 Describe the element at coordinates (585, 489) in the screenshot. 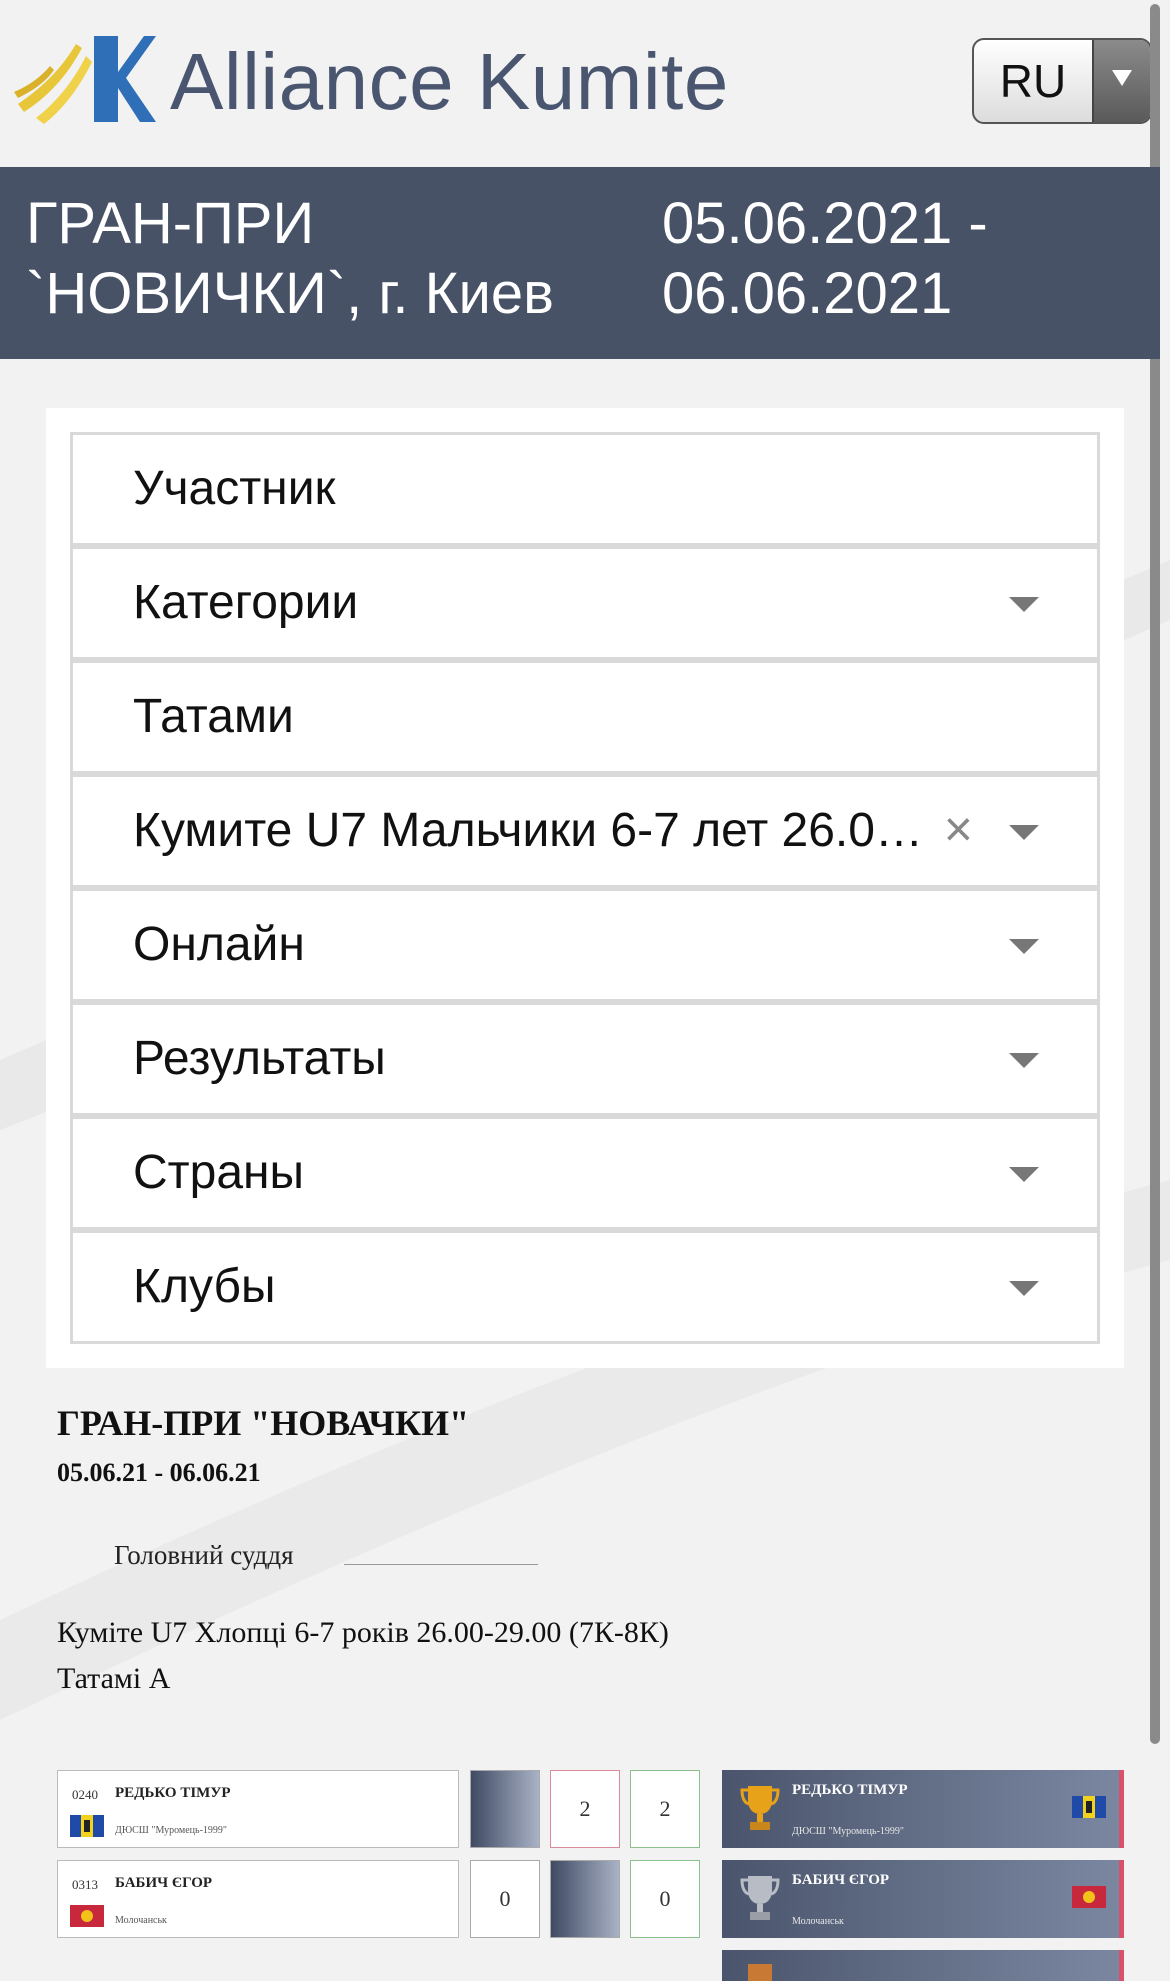

I see `filter-participant: Участник` at that location.